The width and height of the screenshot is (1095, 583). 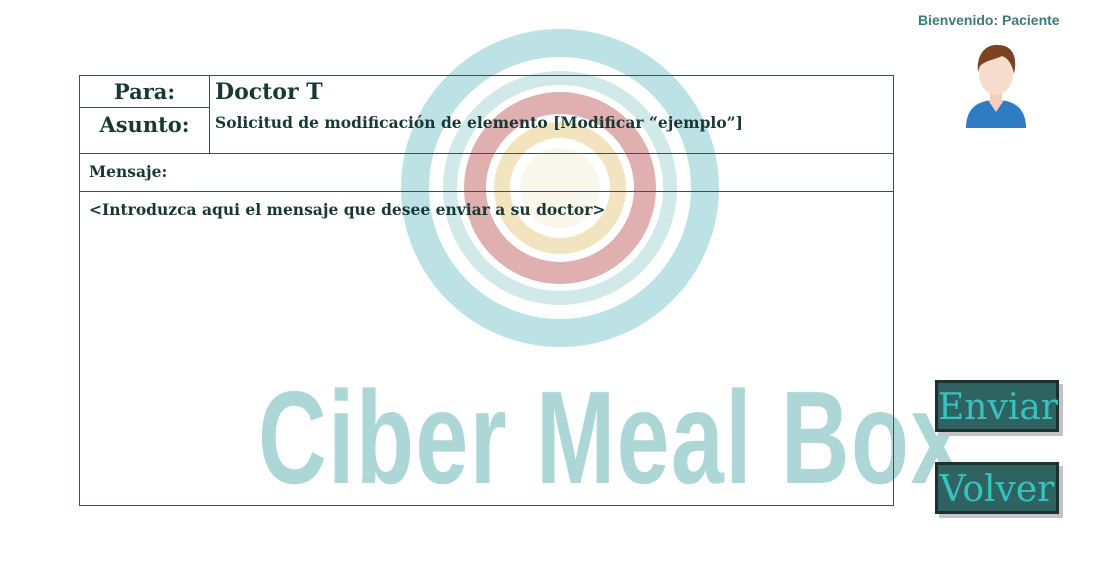 I want to click on to-value: Doctor T, so click(x=269, y=92).